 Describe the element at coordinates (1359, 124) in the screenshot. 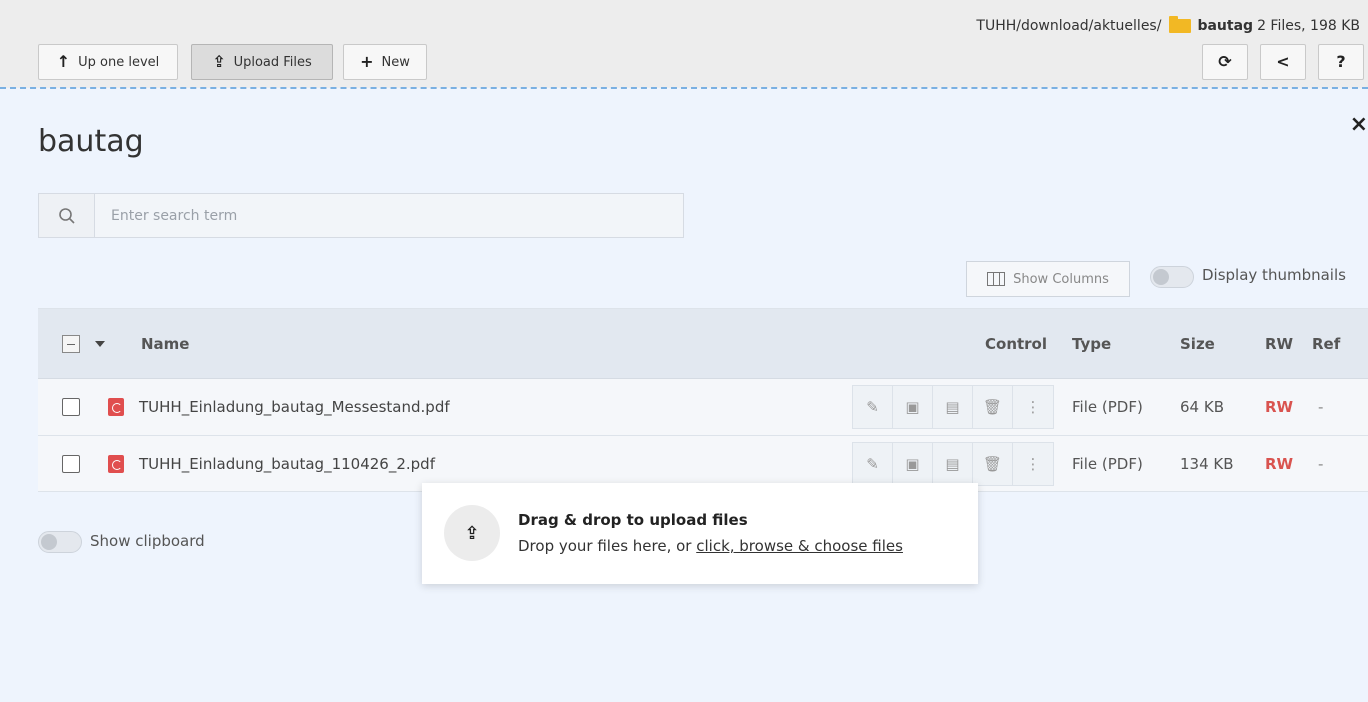

I see `close-icon: ×` at that location.